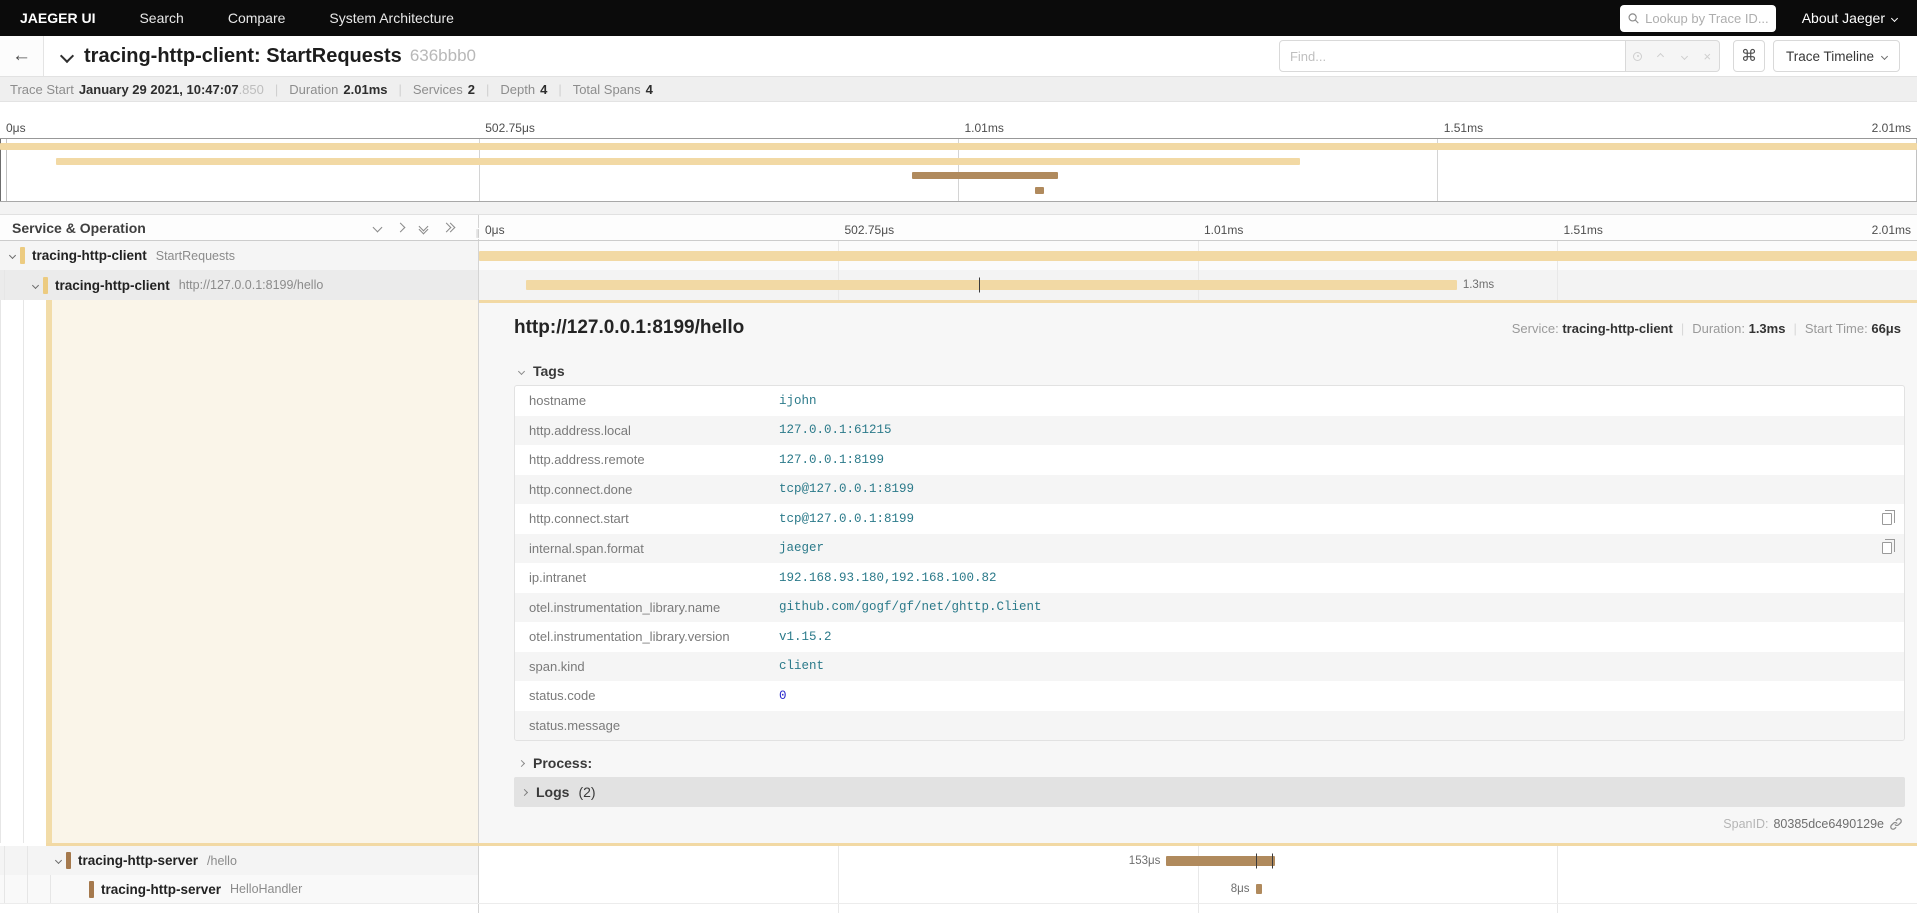 The width and height of the screenshot is (1917, 913). What do you see at coordinates (138, 860) in the screenshot?
I see `span-service: tracing-http-server` at bounding box center [138, 860].